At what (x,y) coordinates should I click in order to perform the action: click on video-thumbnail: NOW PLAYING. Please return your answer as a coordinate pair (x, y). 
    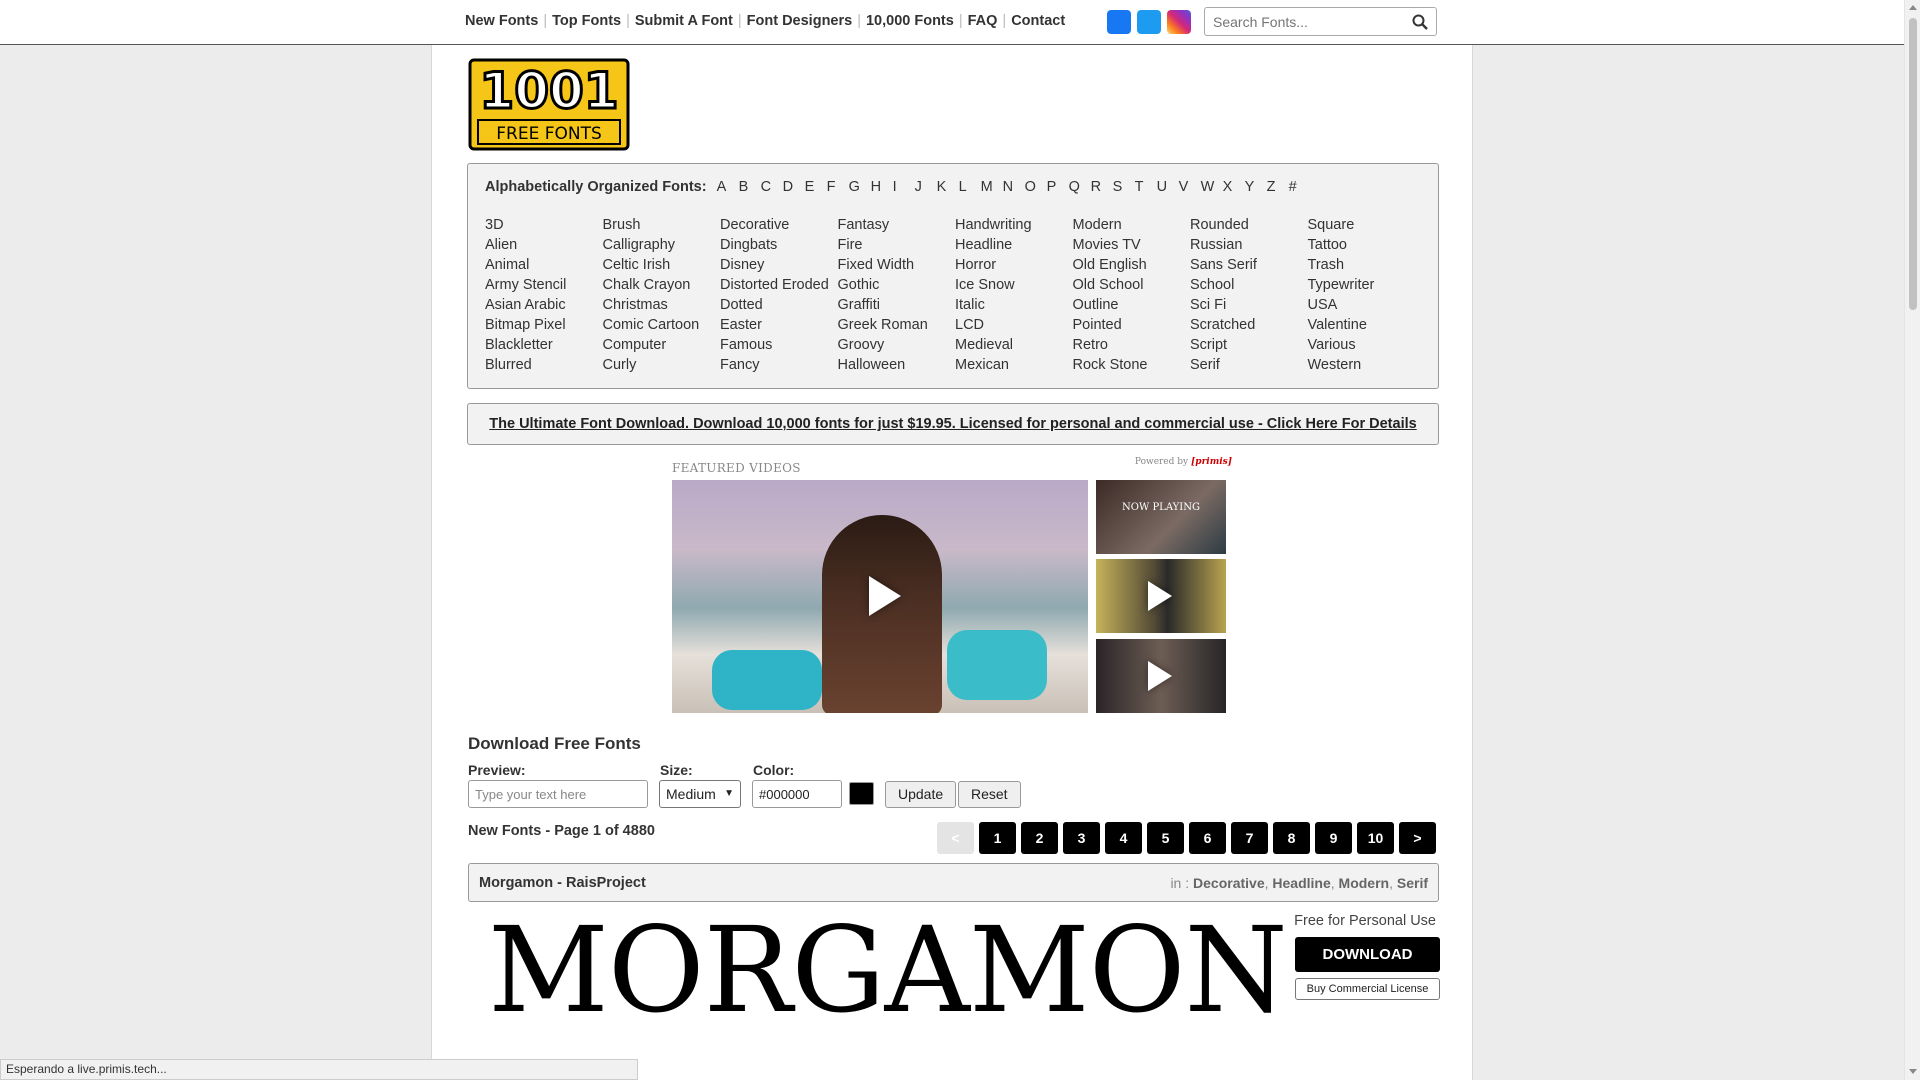
    Looking at the image, I should click on (1161, 517).